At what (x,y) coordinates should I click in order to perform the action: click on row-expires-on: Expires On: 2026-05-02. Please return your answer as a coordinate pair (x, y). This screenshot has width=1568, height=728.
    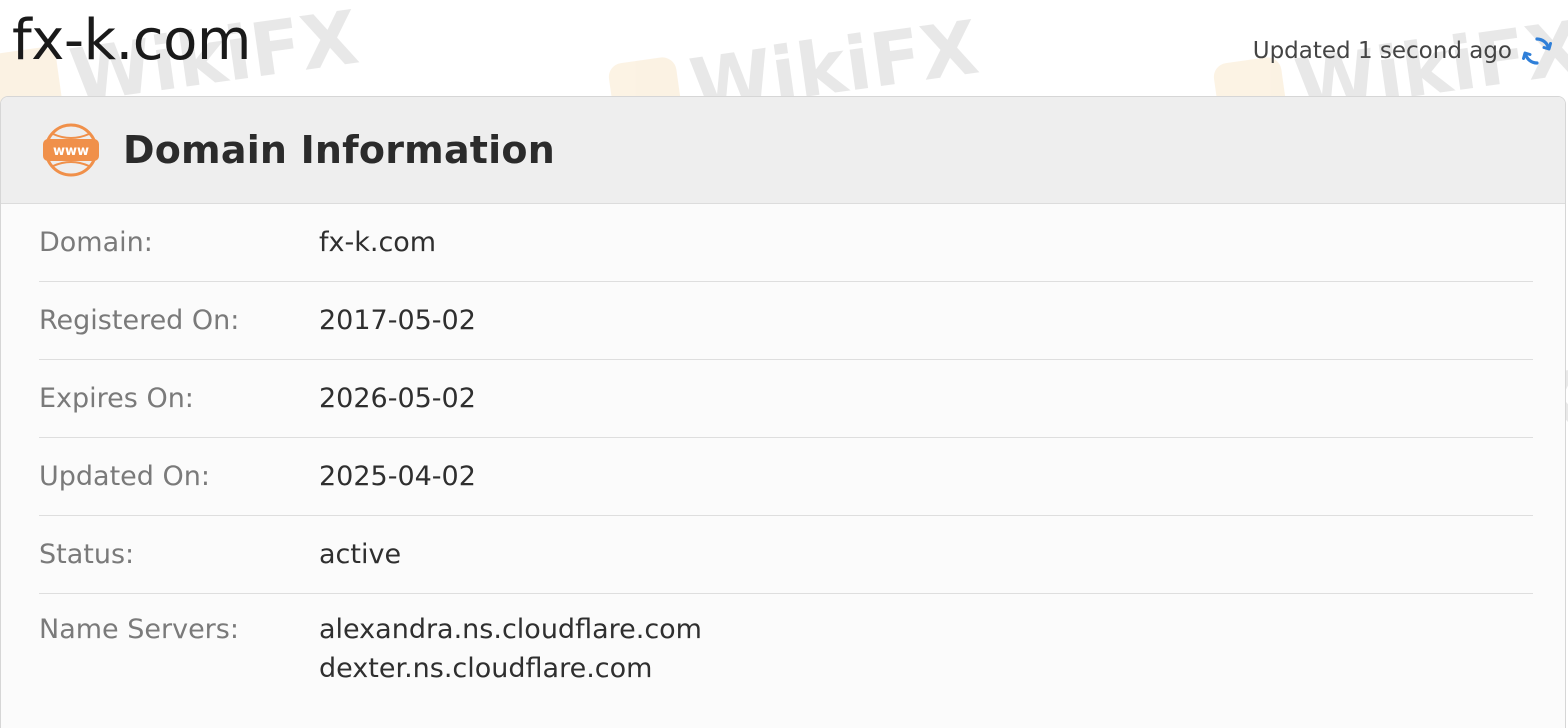
    Looking at the image, I should click on (786, 399).